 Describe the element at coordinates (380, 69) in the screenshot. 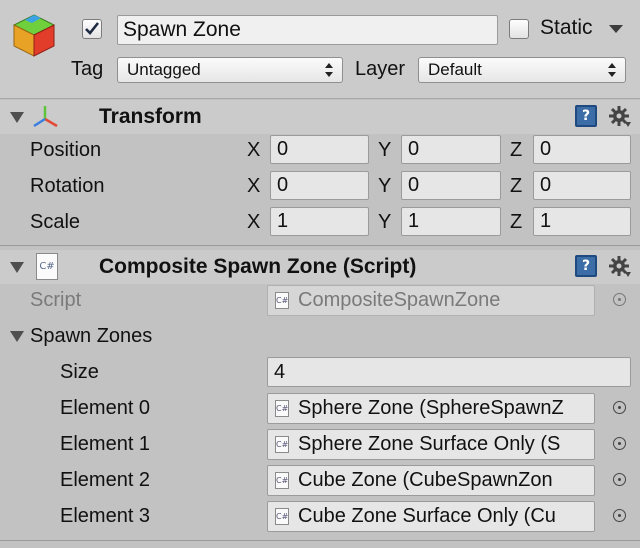

I see `layer-label: Layer` at that location.